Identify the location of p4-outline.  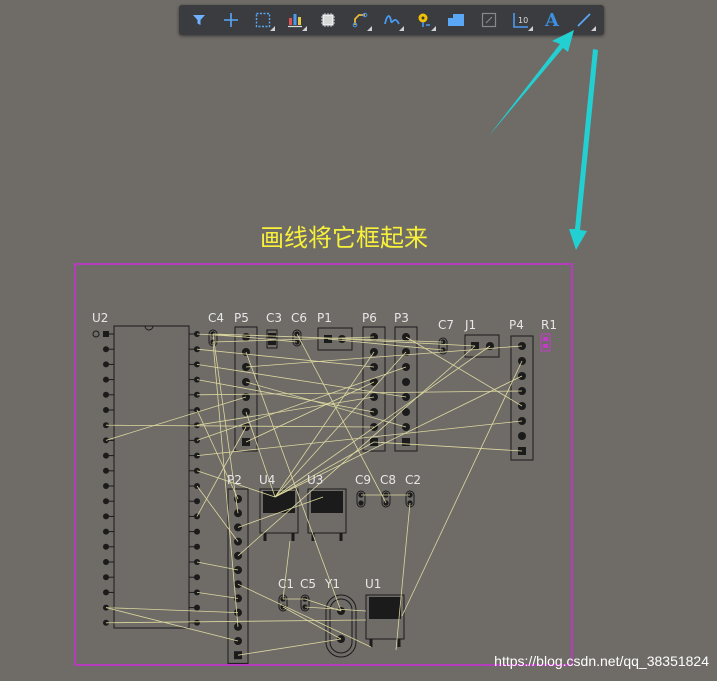
(522, 398).